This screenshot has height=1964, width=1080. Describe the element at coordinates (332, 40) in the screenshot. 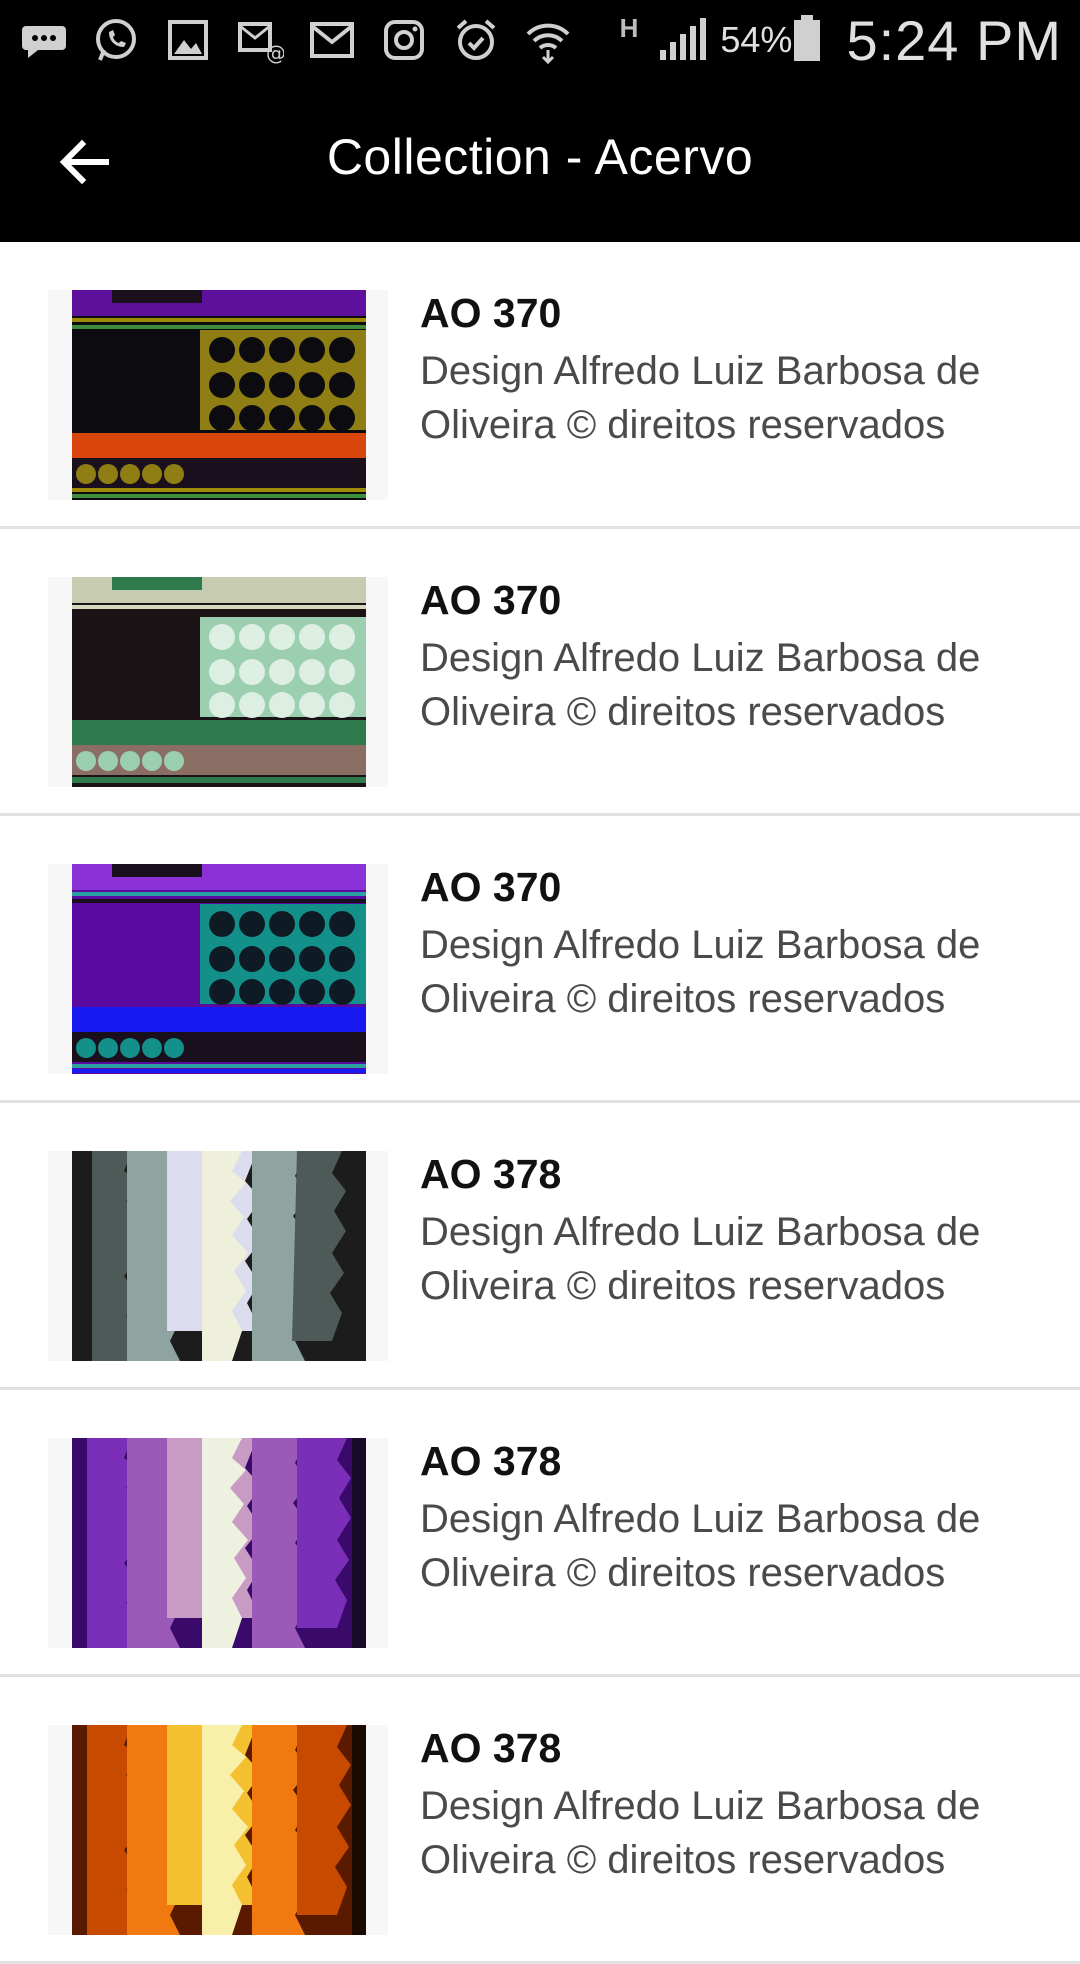

I see `gmail-icon` at that location.